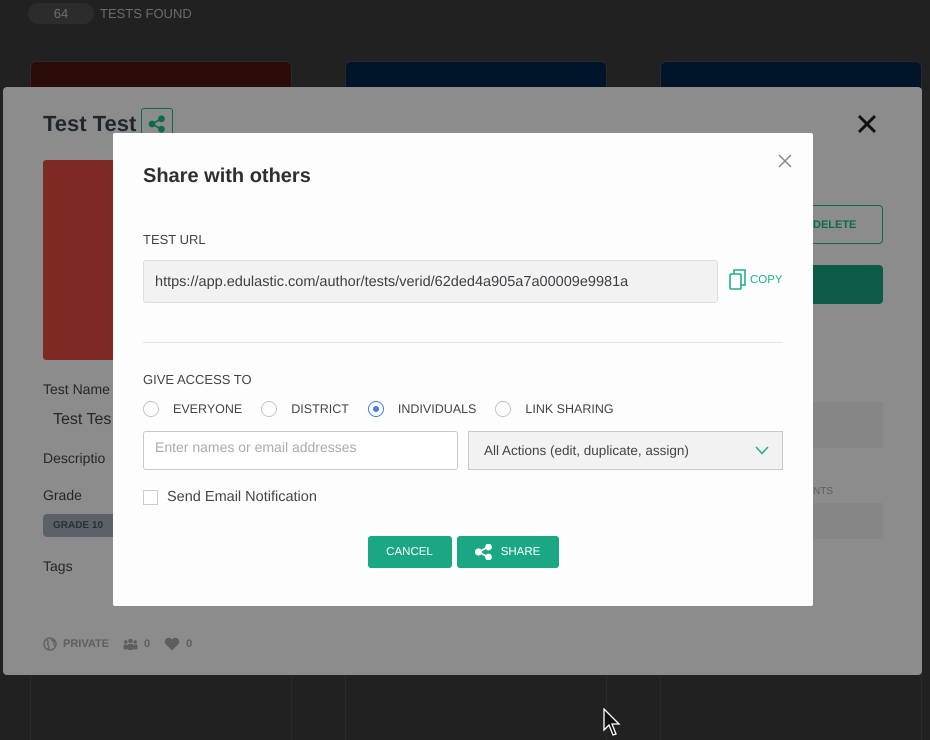 The width and height of the screenshot is (930, 740). I want to click on checkbox, so click(150, 497).